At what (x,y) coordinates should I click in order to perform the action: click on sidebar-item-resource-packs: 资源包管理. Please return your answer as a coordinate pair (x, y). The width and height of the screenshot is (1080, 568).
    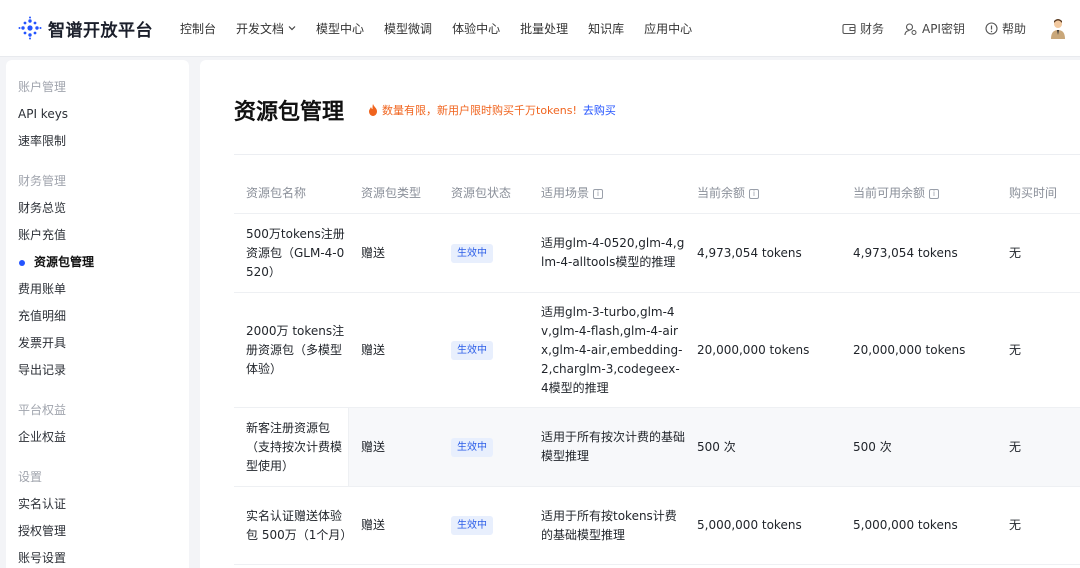
    Looking at the image, I should click on (97, 262).